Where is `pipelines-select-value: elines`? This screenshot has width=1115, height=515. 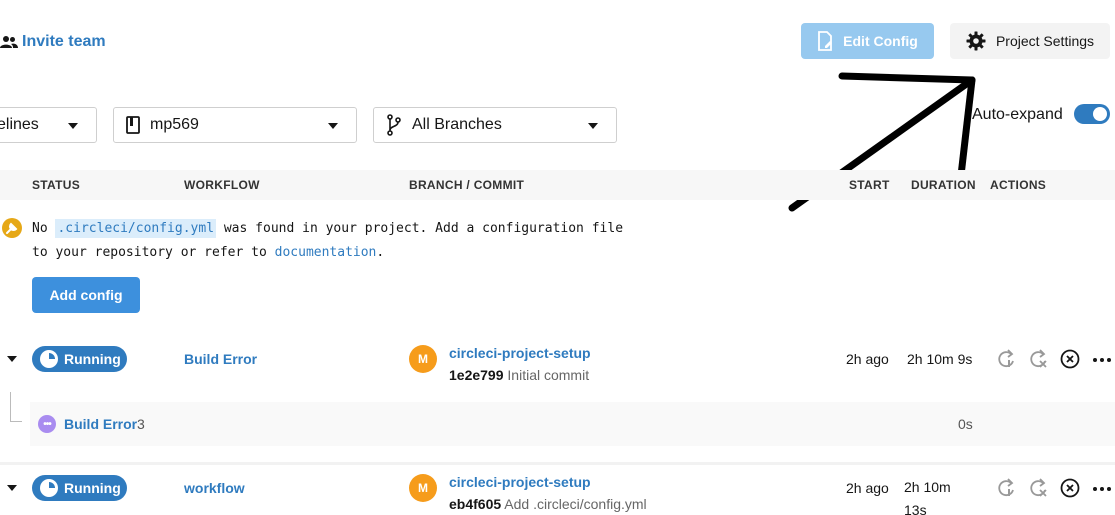 pipelines-select-value: elines is located at coordinates (19, 124).